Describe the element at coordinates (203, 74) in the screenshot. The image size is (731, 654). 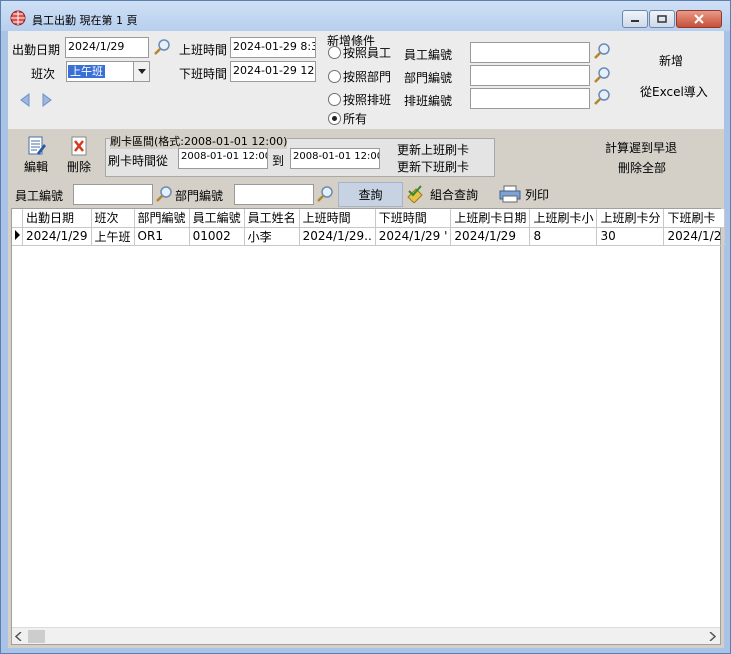
I see `end-time-label: 下班時間` at that location.